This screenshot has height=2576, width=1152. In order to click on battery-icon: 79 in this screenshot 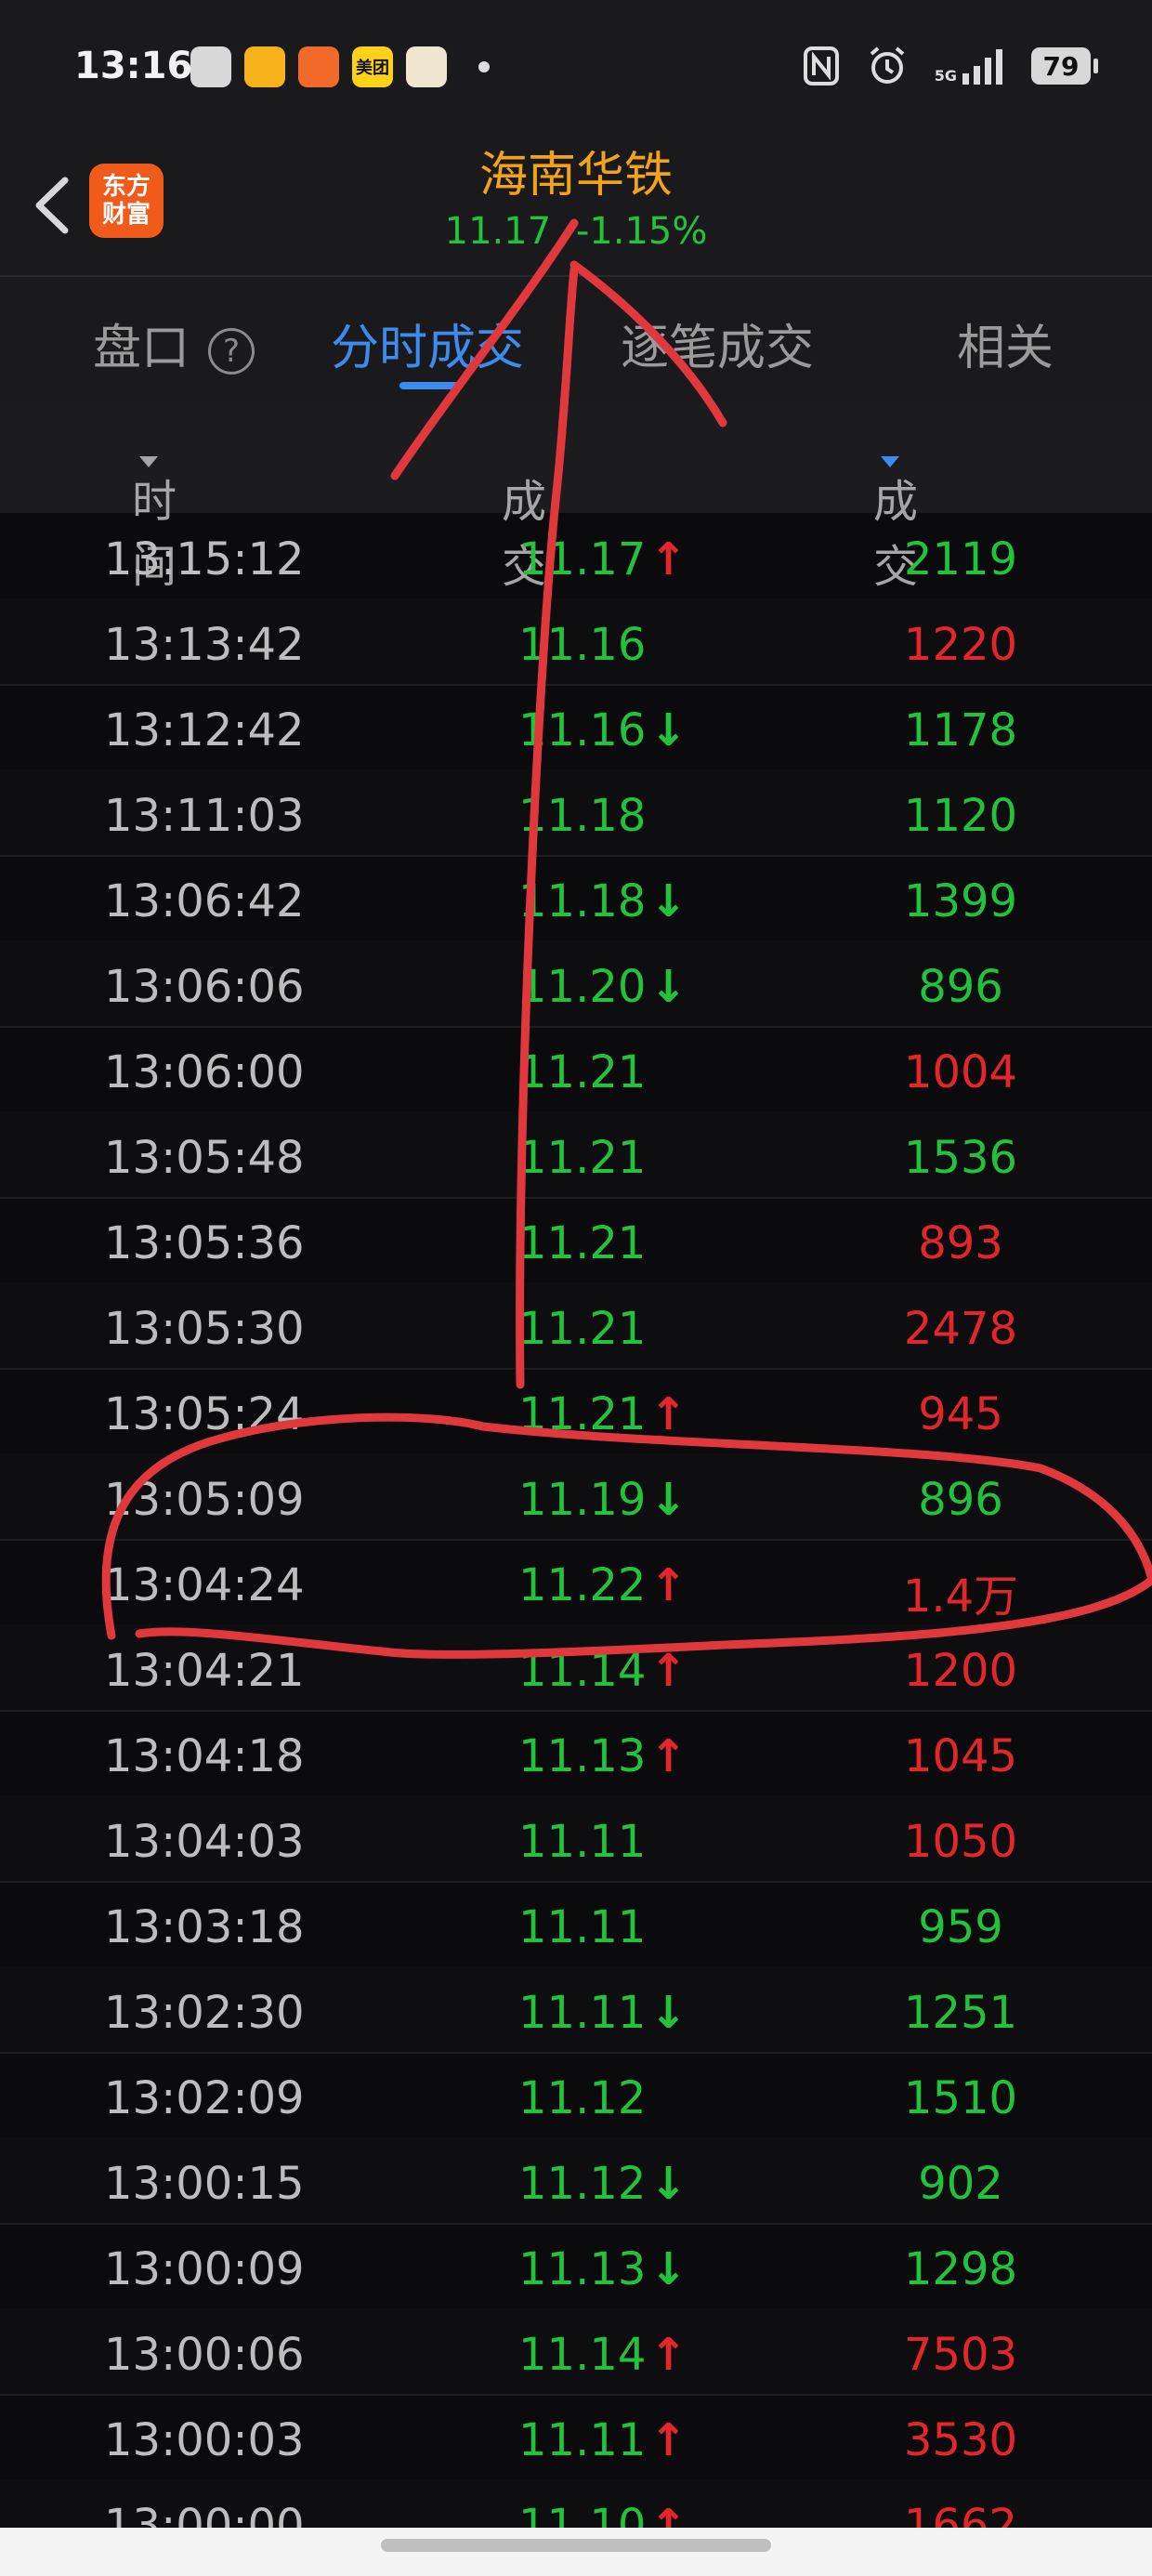, I will do `click(1064, 66)`.